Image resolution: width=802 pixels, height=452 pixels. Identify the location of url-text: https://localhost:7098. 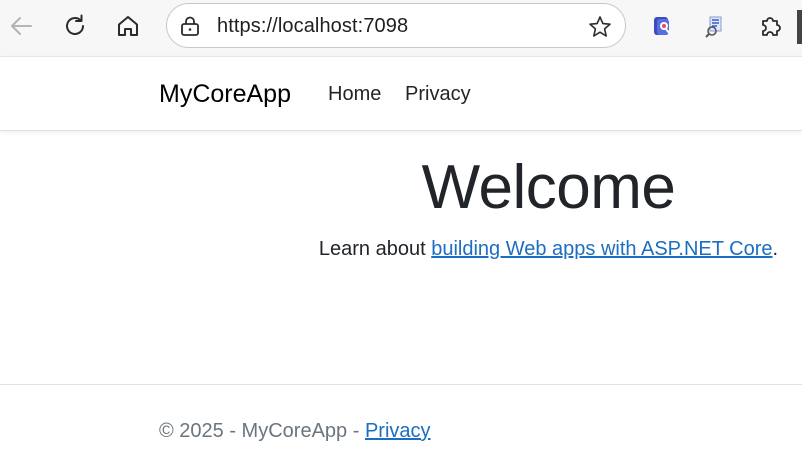
(312, 26).